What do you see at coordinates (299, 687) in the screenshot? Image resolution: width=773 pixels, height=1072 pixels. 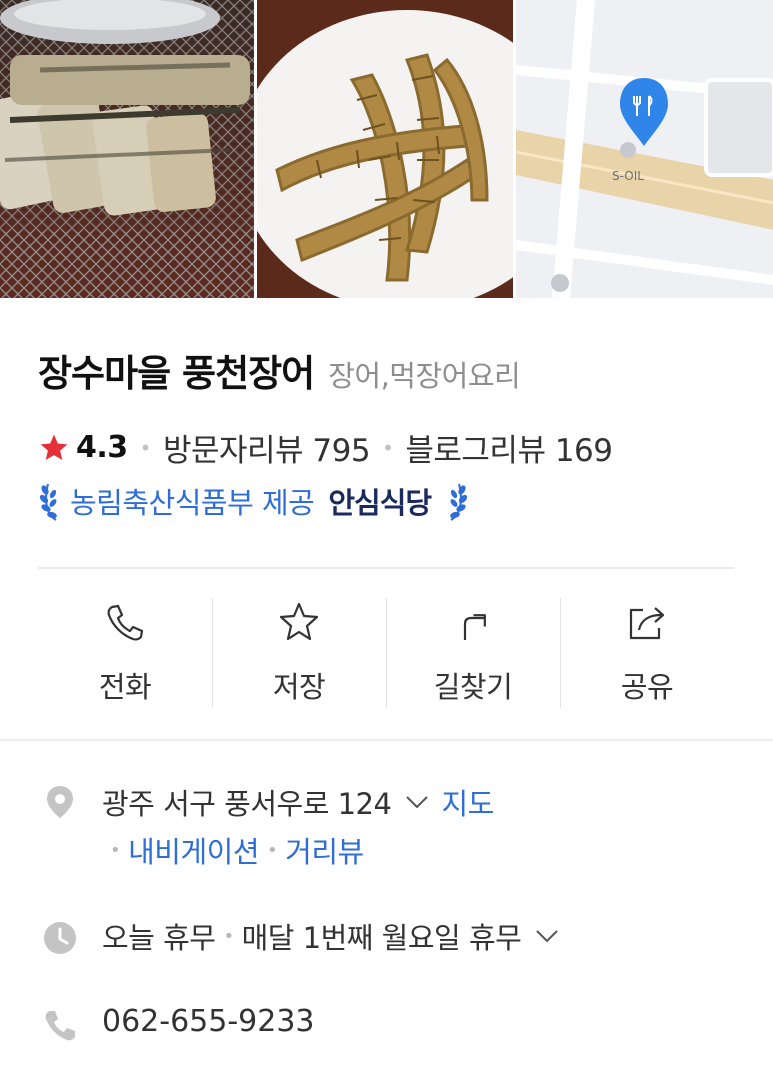 I see `save-label: 저장` at bounding box center [299, 687].